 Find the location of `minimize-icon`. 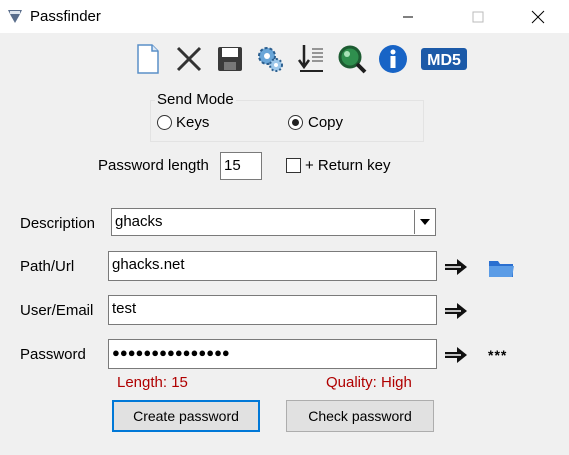

minimize-icon is located at coordinates (408, 16).